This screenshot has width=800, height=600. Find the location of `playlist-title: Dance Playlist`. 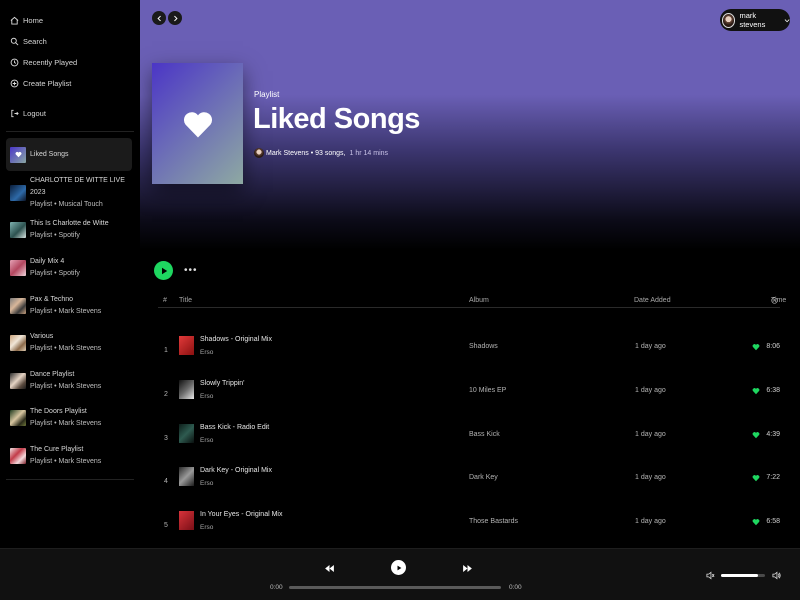

playlist-title: Dance Playlist is located at coordinates (52, 374).